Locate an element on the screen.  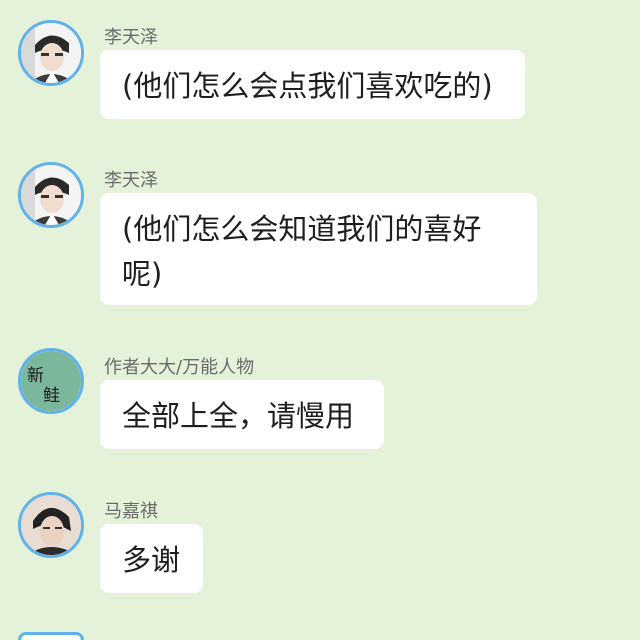
avatar-handwriting-bottom: 鲑 is located at coordinates (51, 396).